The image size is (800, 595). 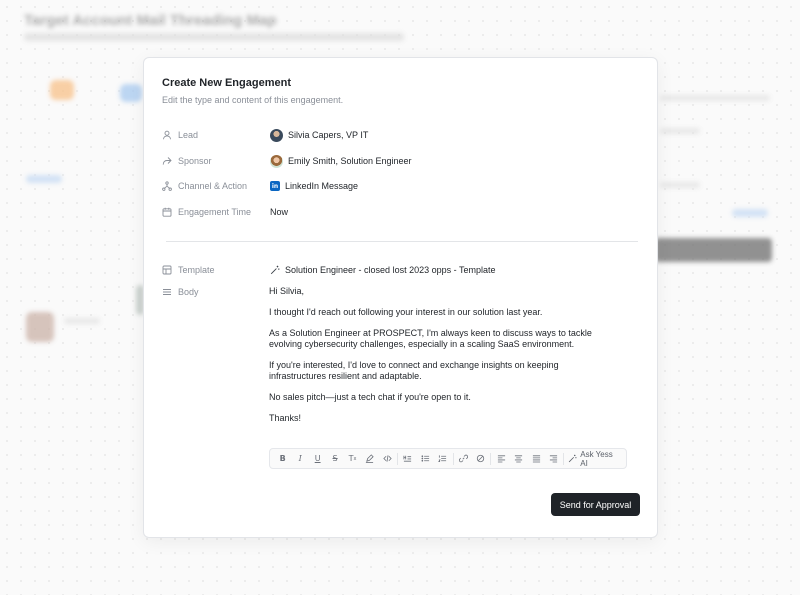 I want to click on share-arrow-icon, so click(x=167, y=161).